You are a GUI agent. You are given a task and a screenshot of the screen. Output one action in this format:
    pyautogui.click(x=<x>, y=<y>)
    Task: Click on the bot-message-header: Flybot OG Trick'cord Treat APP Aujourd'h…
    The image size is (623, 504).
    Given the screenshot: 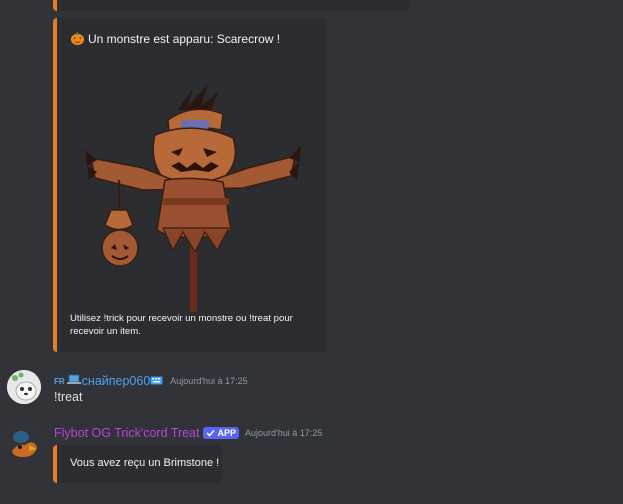 What is the action you would take?
    pyautogui.click(x=188, y=433)
    